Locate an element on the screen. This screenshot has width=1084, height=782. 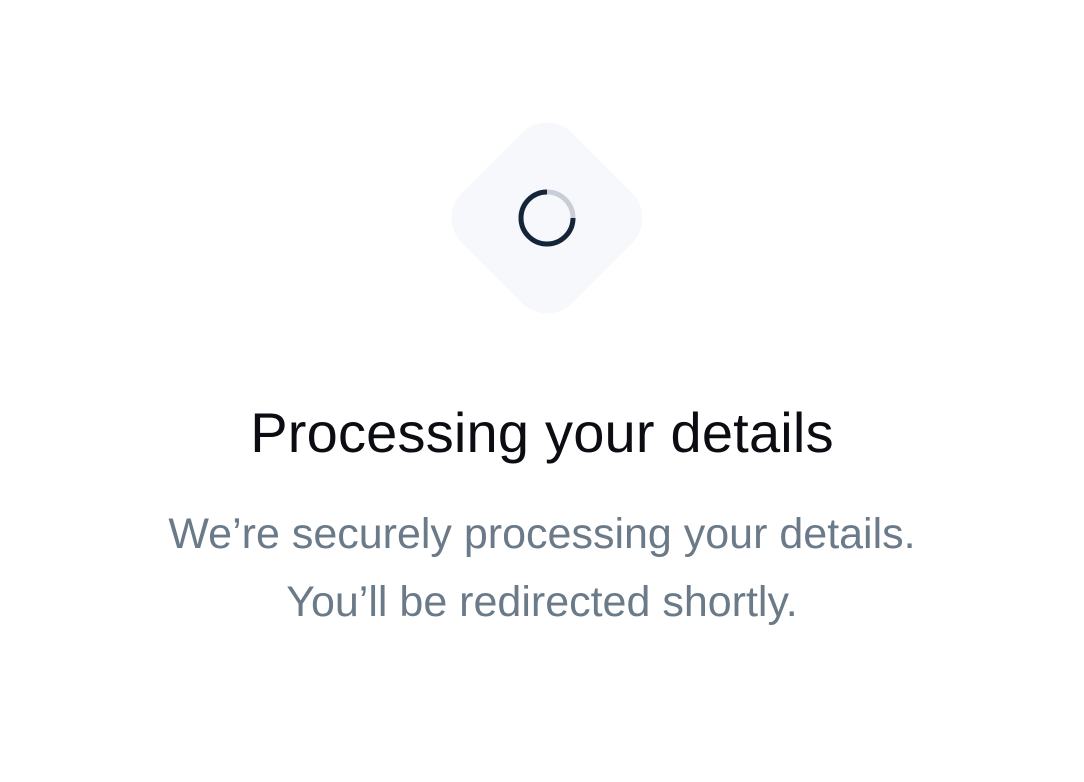
status-description-line-1: We’re securely processing your details. is located at coordinates (542, 534).